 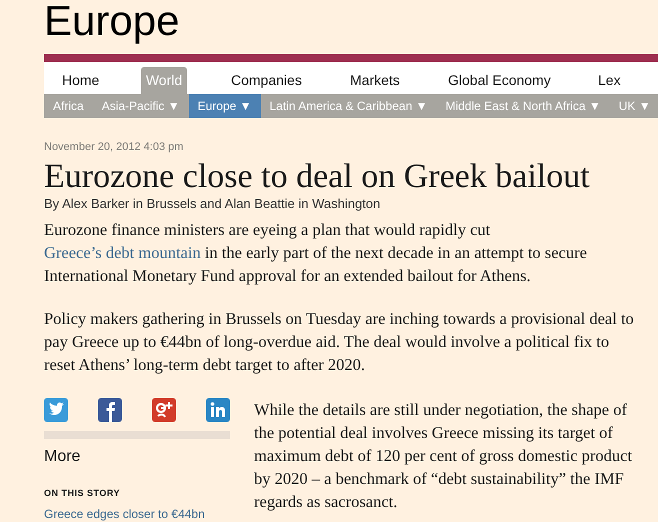 I want to click on article-paragraph: While the details are still under negotiation, the shape of the potential deal involves Greece missing its target of maximum debt of 120 per cent of gross domestic product by 2020 – a benchmark of “debt sustainability” the IMF regards as sacrosanct., so click(x=444, y=456).